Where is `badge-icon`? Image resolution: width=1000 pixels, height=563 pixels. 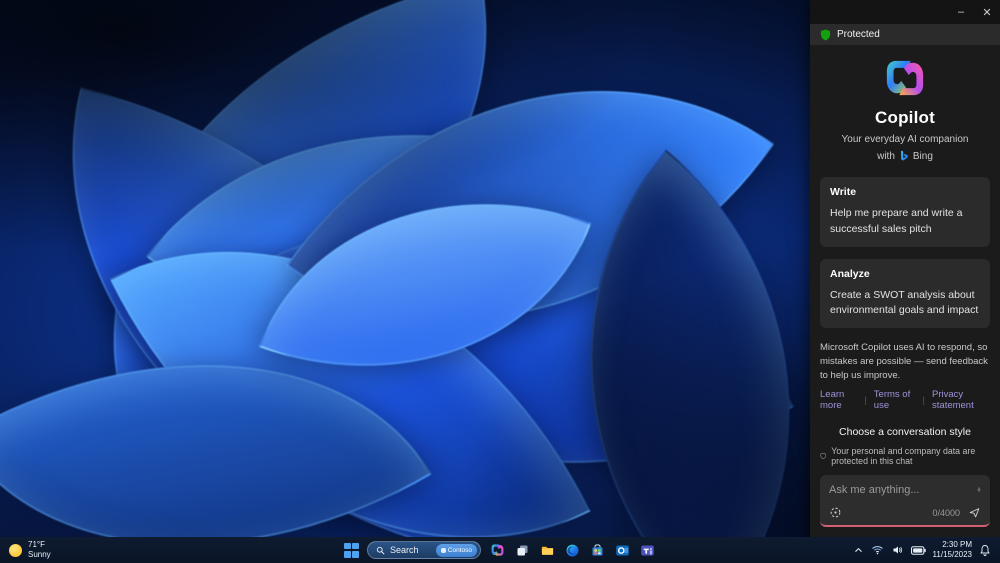 badge-icon is located at coordinates (443, 550).